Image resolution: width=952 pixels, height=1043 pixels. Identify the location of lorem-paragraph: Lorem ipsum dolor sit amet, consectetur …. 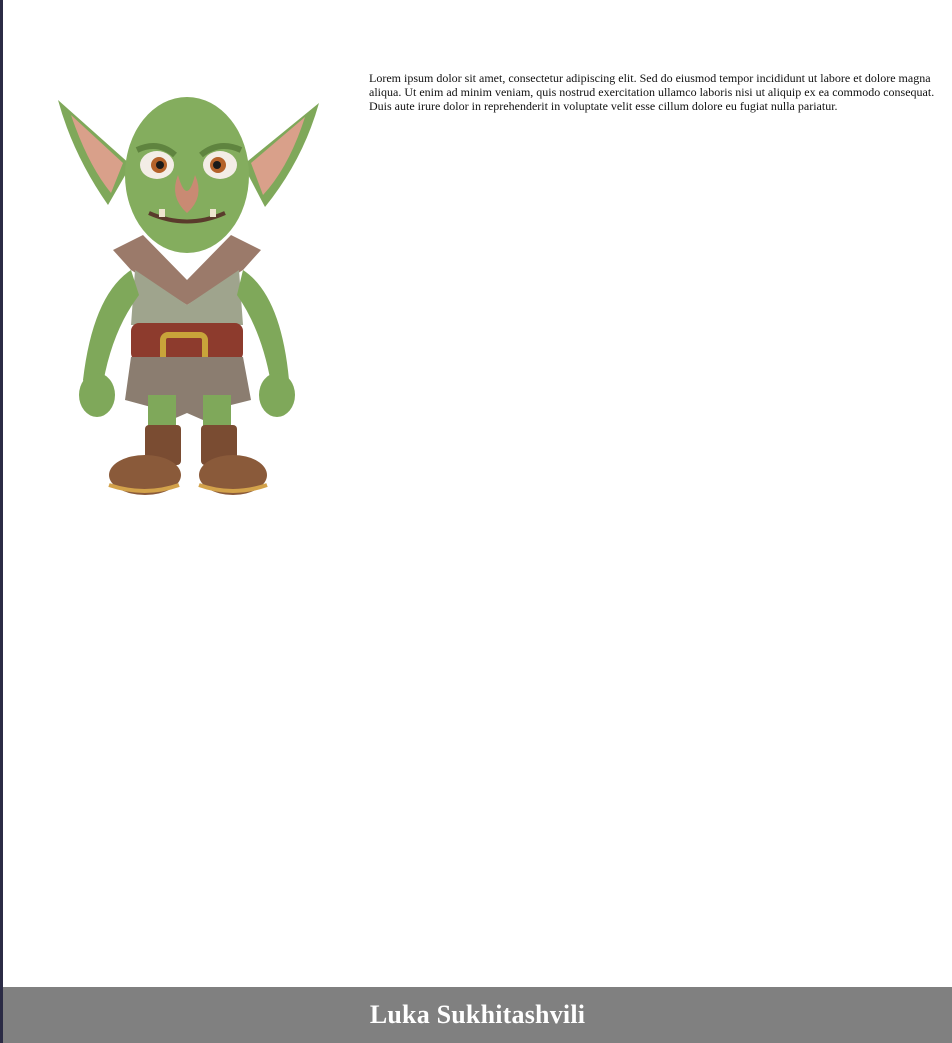
(652, 92).